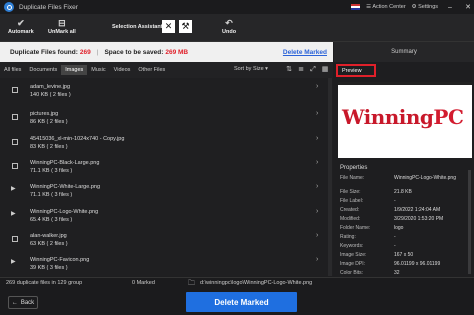  I want to click on undo-button: ↶ Undo, so click(229, 26).